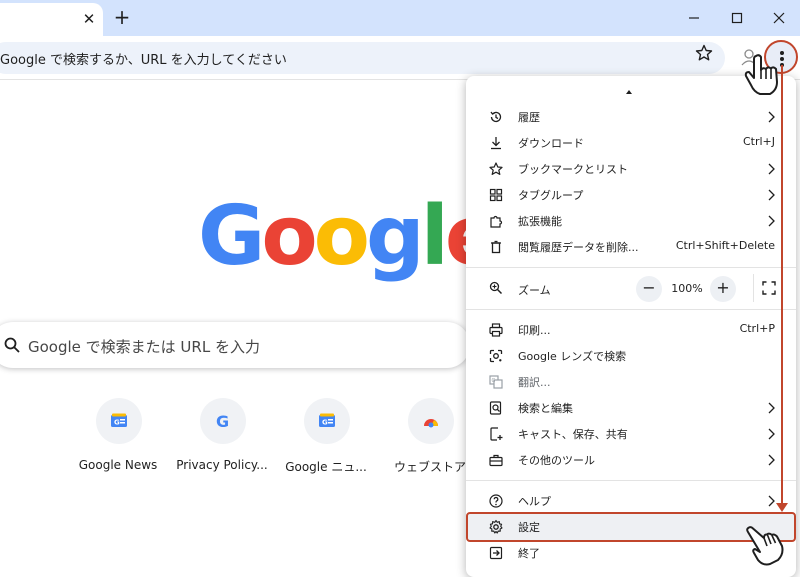  Describe the element at coordinates (349, 237) in the screenshot. I see `google-logo: Google` at that location.